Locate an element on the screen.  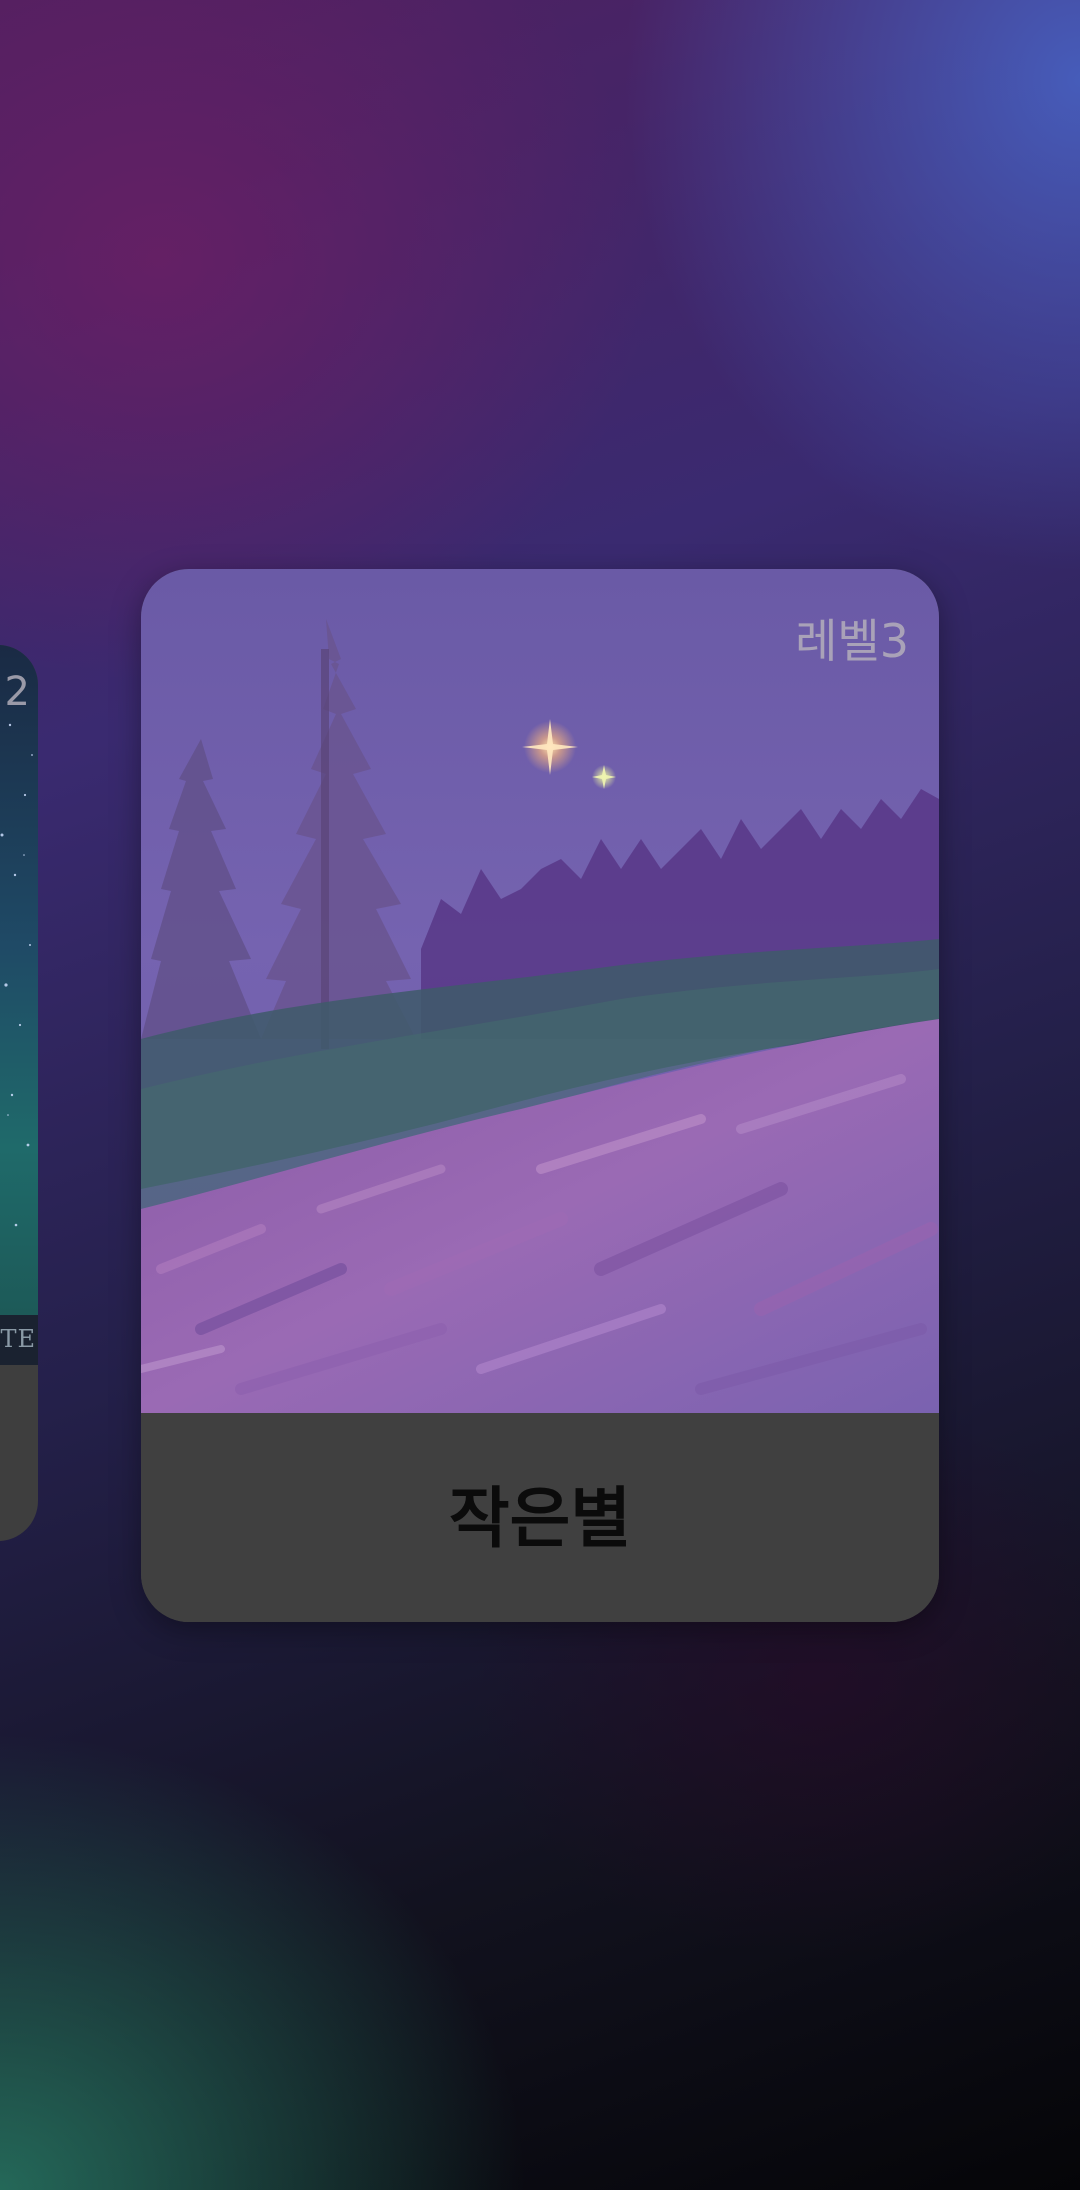
level-label: 레벨3 is located at coordinates (852, 641).